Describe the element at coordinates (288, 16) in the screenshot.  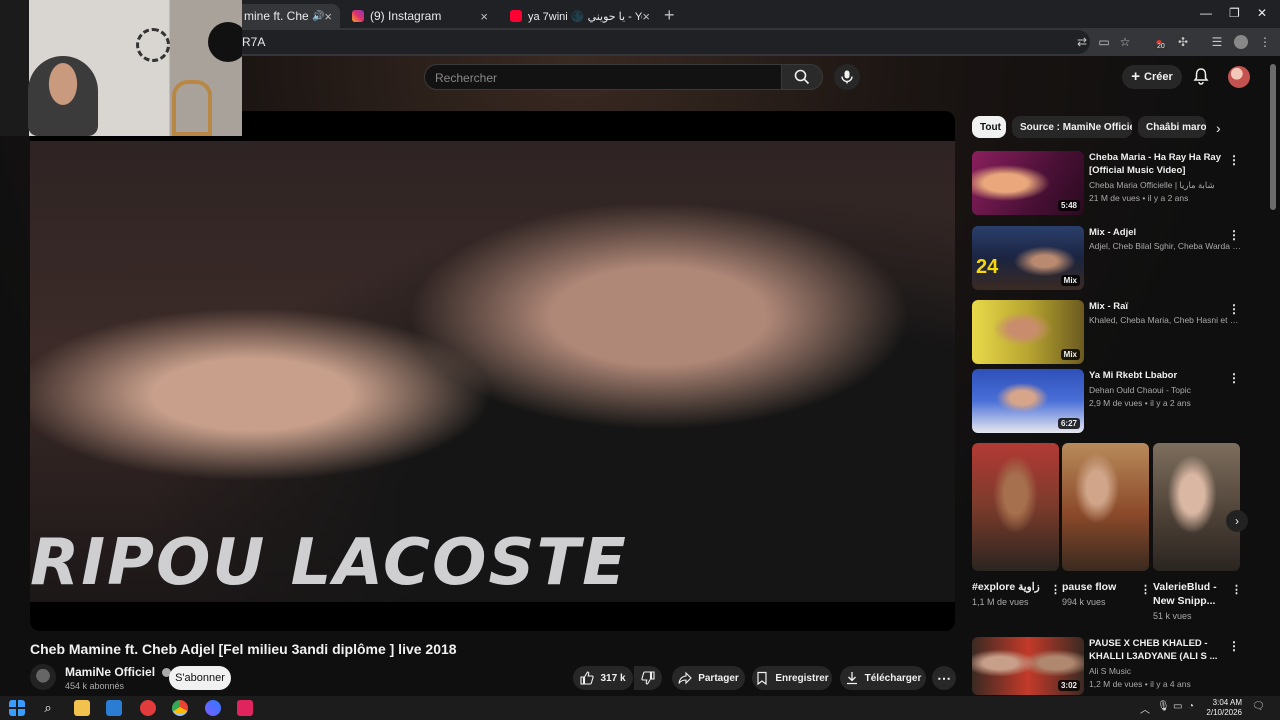
I see `tab-current-video: mine ft. Cheb Adje 🔊 ×` at that location.